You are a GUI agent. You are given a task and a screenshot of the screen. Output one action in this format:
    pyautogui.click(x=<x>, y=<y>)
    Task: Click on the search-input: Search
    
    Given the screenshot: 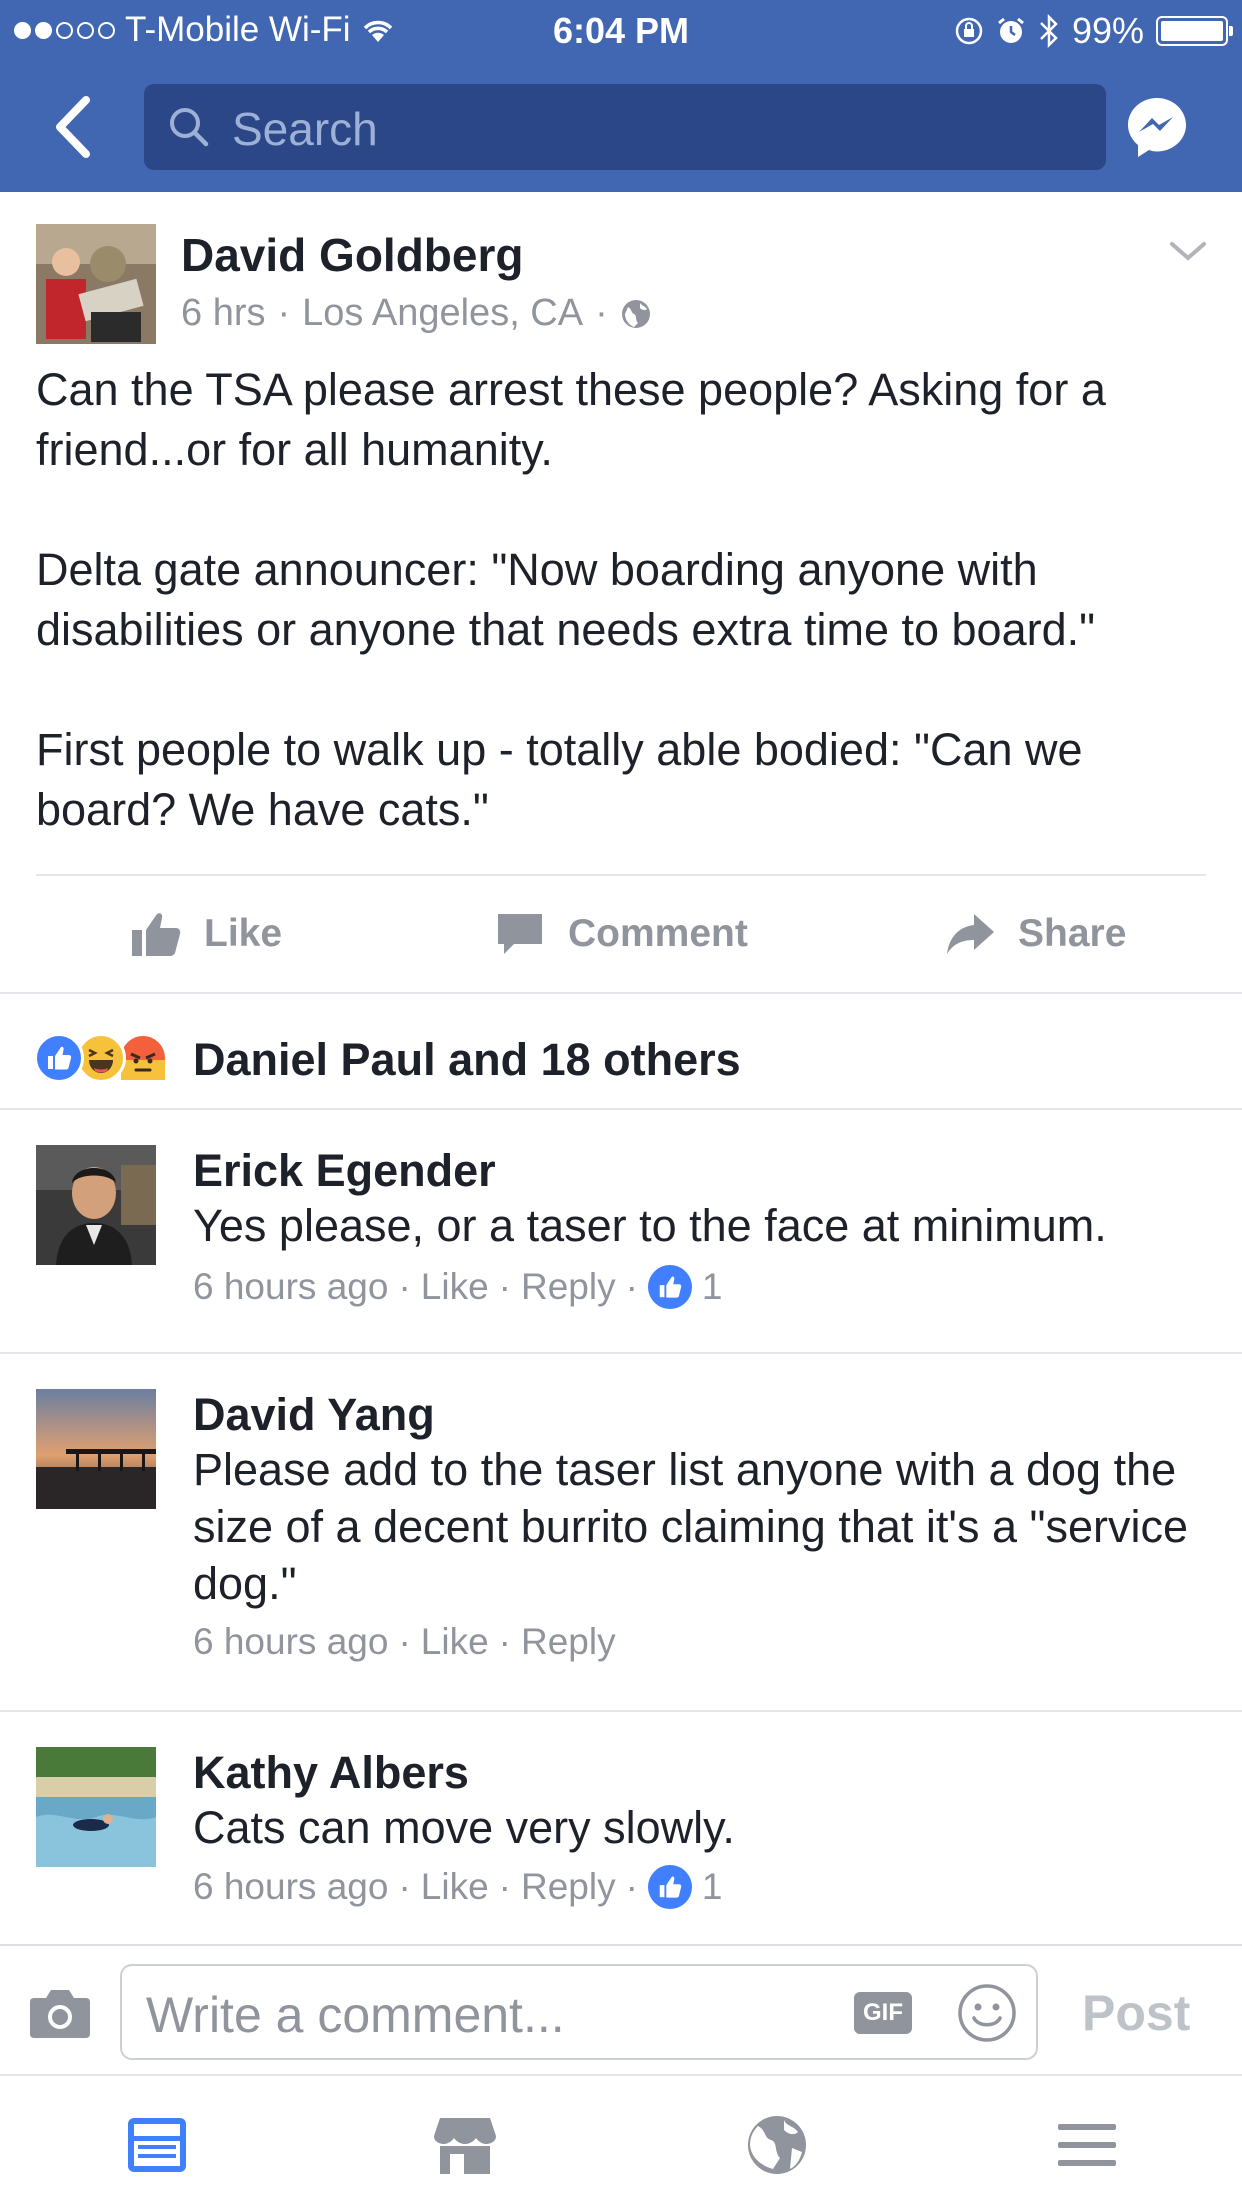 What is the action you would take?
    pyautogui.click(x=625, y=127)
    